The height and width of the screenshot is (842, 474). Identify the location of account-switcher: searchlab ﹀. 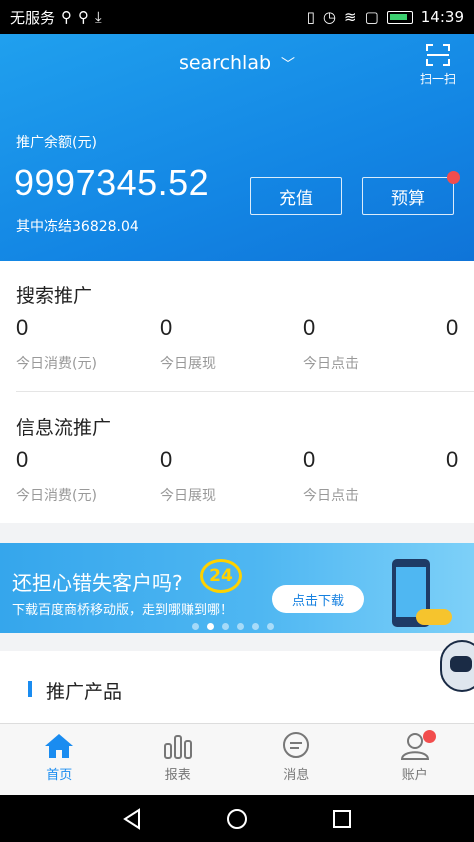
(237, 63).